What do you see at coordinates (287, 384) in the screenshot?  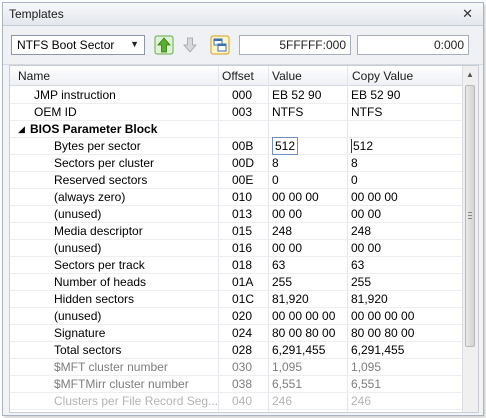 I see `row-value: 6,551` at bounding box center [287, 384].